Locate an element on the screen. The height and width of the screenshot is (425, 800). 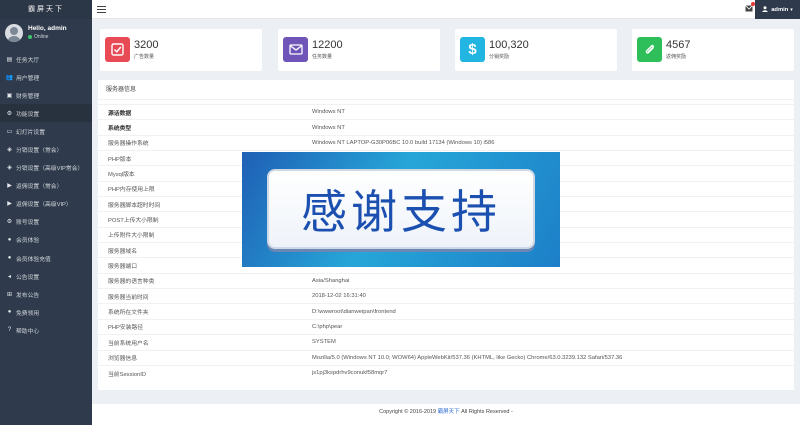
sidebar-item-label: 分销设置（常会） is located at coordinates (39, 151).